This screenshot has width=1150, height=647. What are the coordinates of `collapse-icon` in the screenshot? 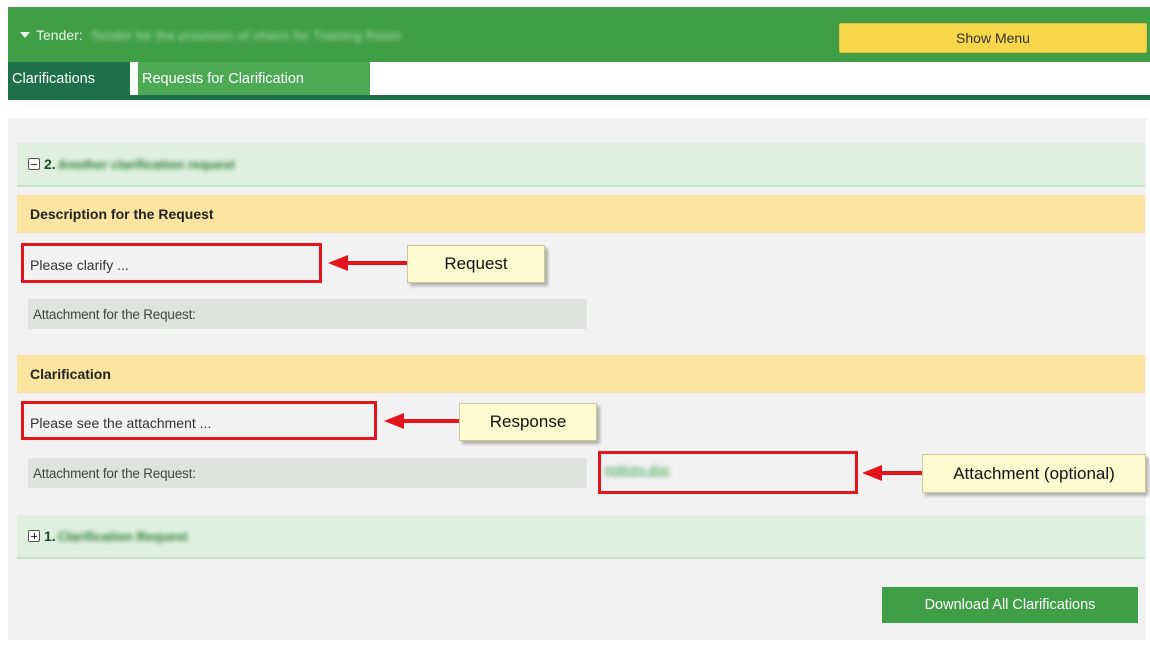 It's located at (34, 164).